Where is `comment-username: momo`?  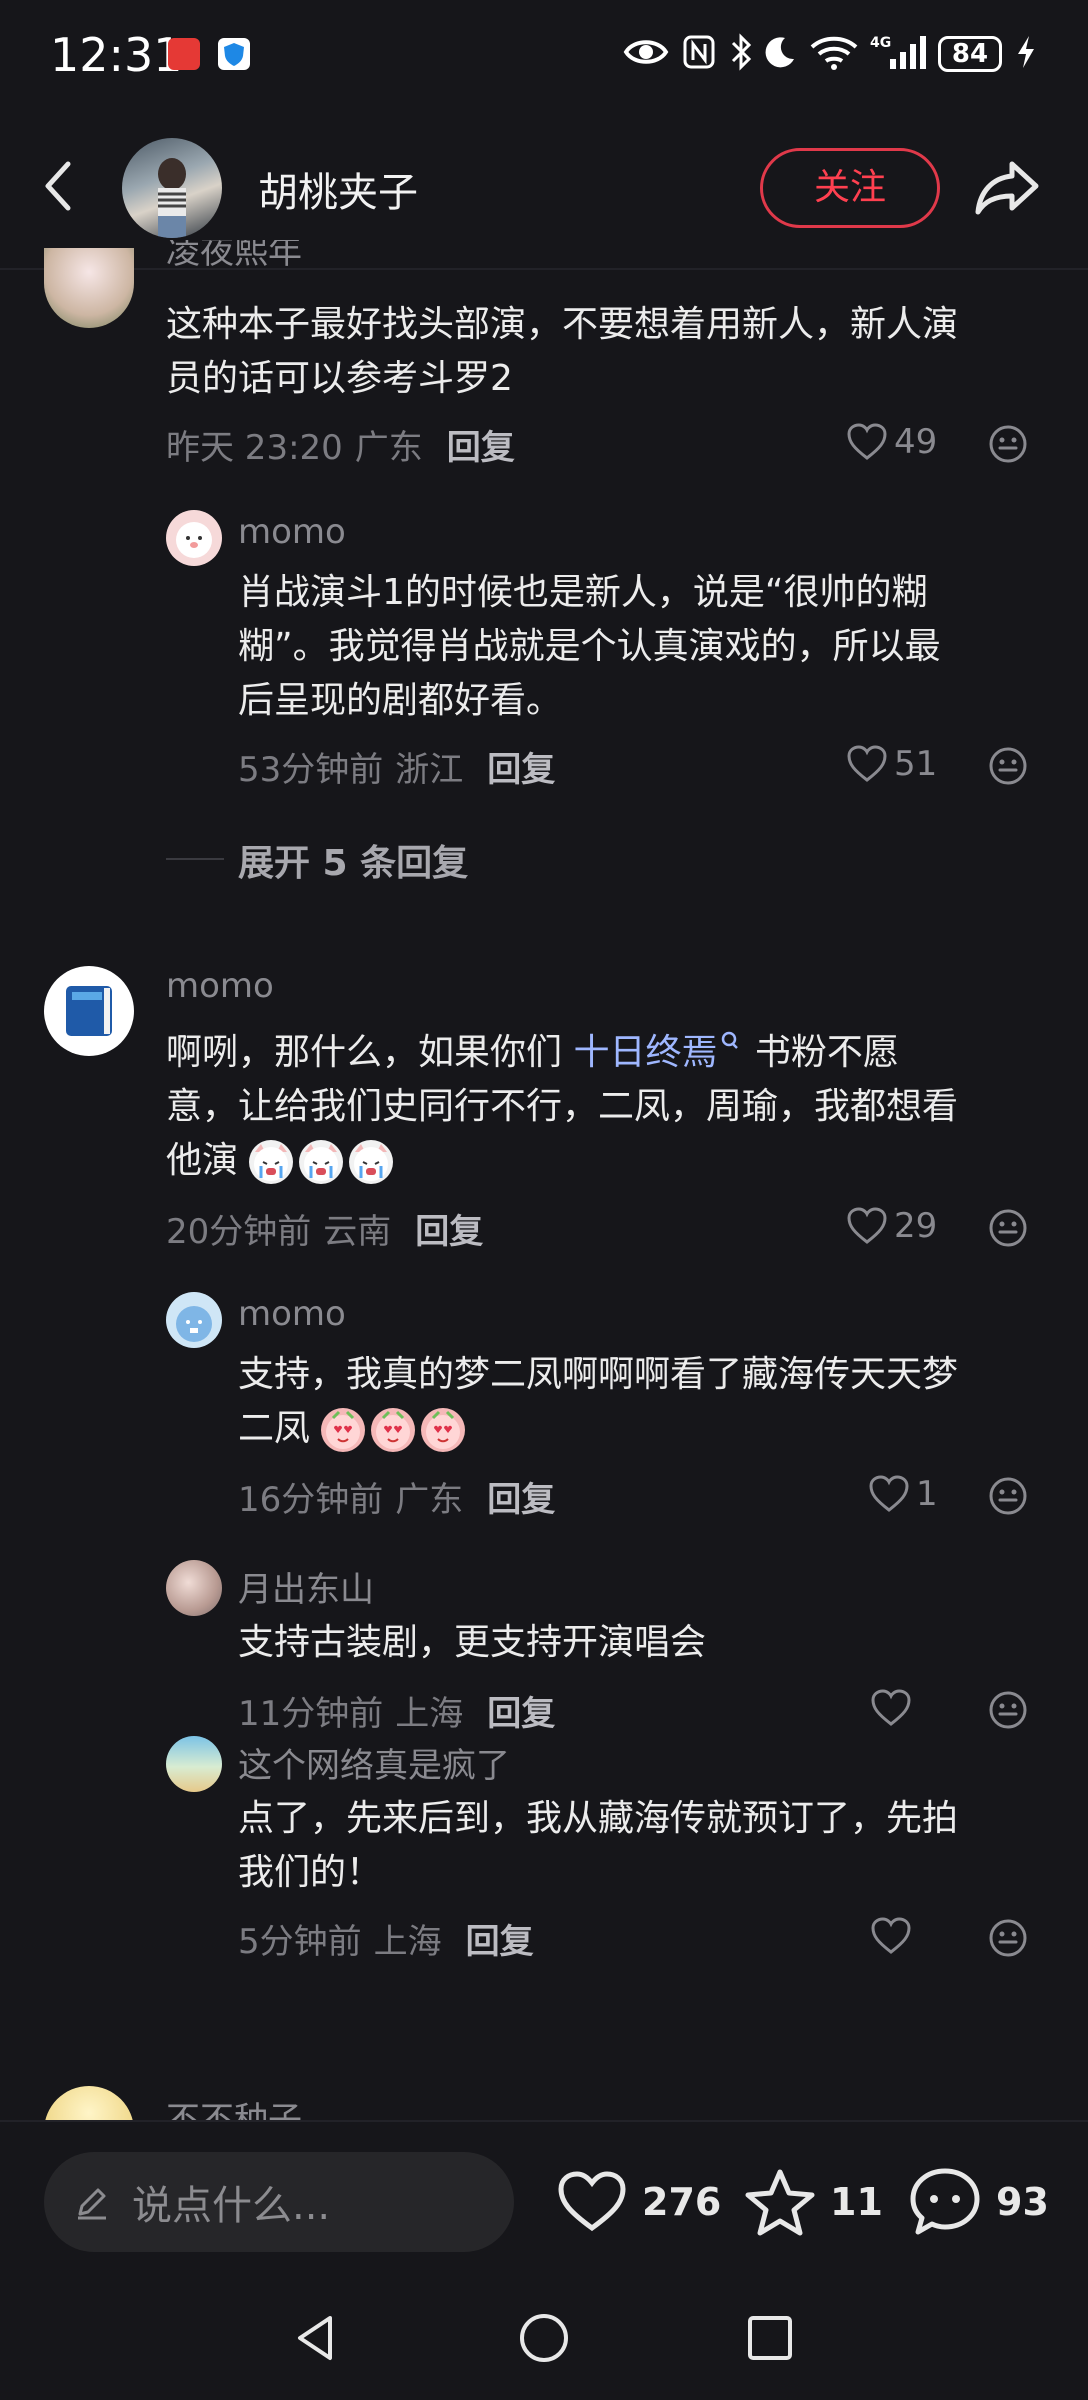
comment-username: momo is located at coordinates (220, 986).